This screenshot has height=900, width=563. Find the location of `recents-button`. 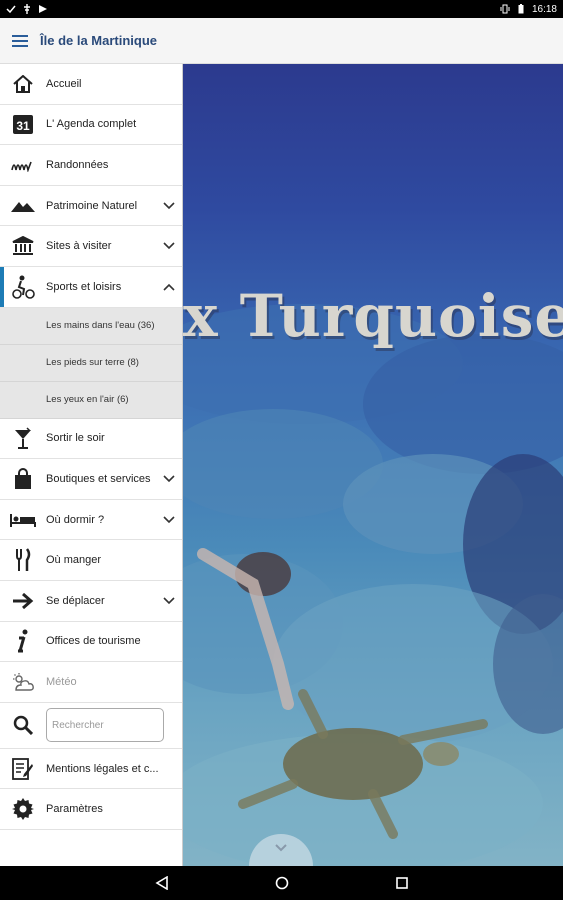

recents-button is located at coordinates (402, 883).